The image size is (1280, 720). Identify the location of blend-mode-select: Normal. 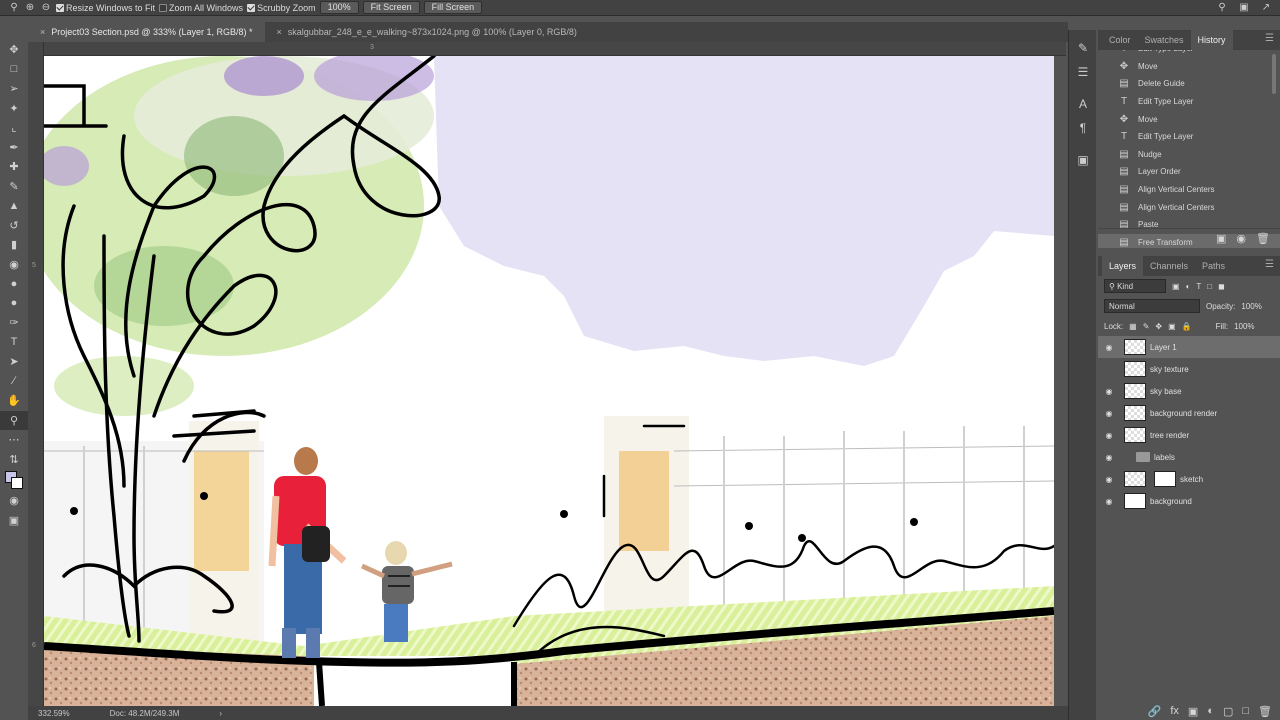
(1152, 306).